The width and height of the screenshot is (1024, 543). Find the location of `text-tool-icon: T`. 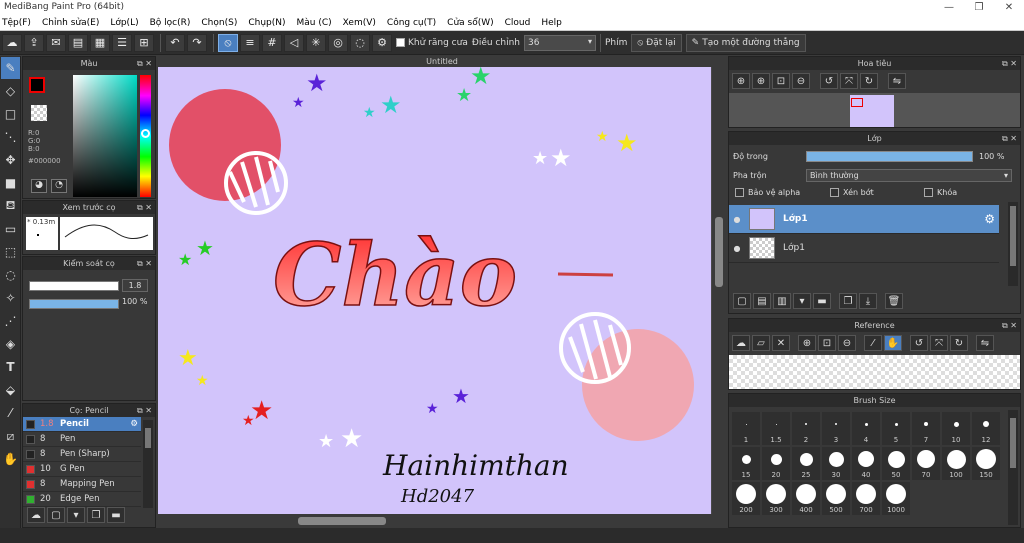

text-tool-icon: T is located at coordinates (10, 367).